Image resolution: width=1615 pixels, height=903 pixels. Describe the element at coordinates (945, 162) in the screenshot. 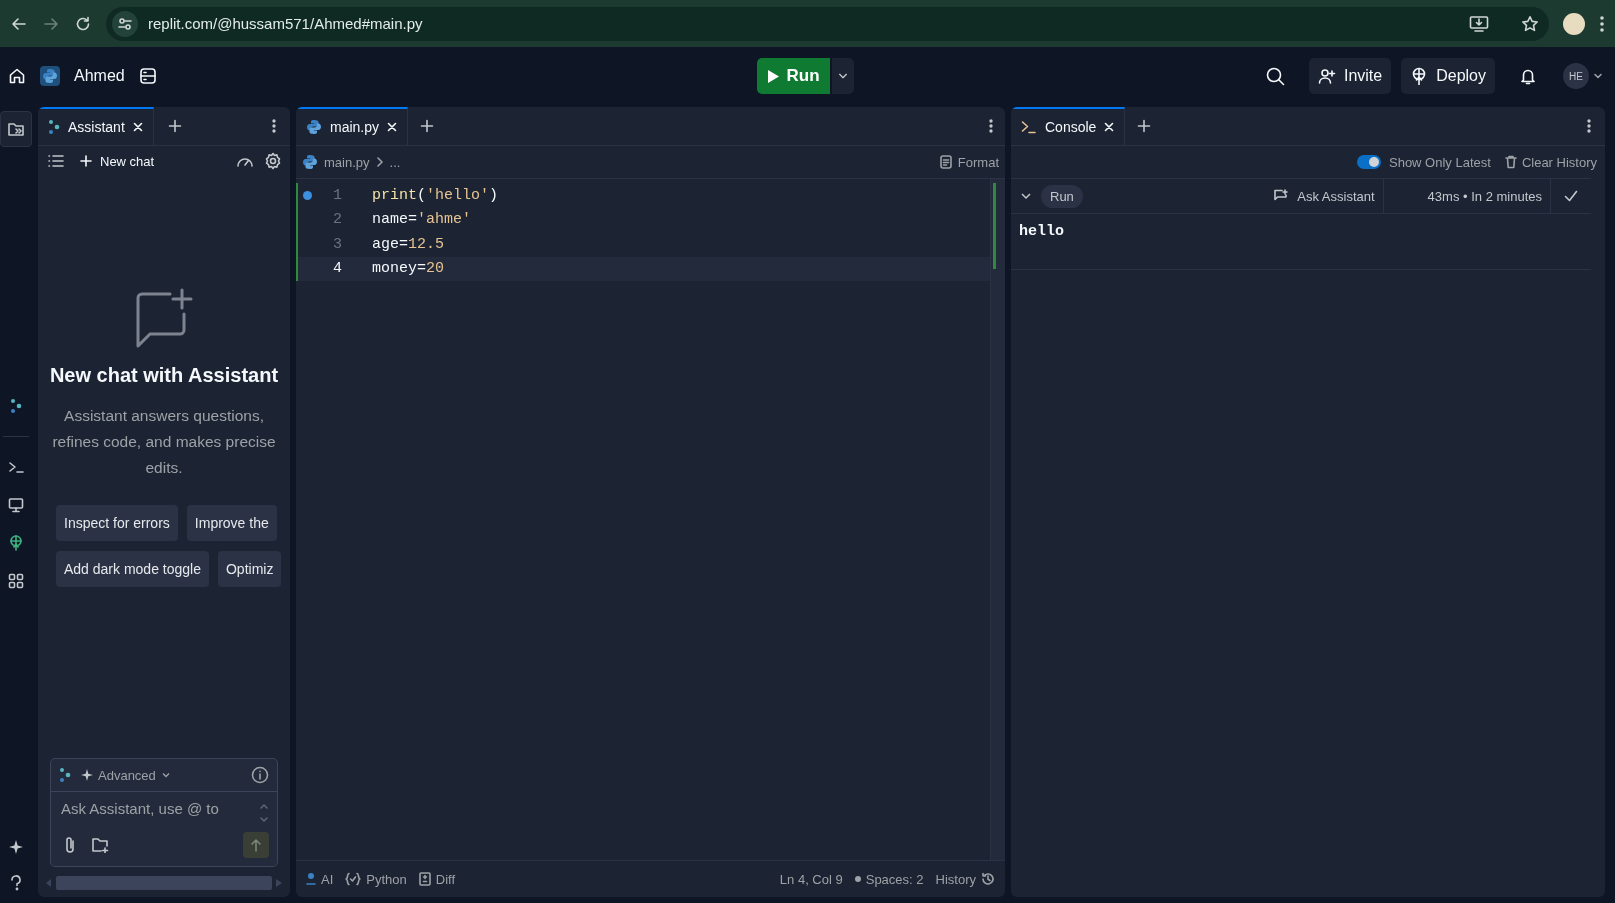

I see `format-icon` at that location.